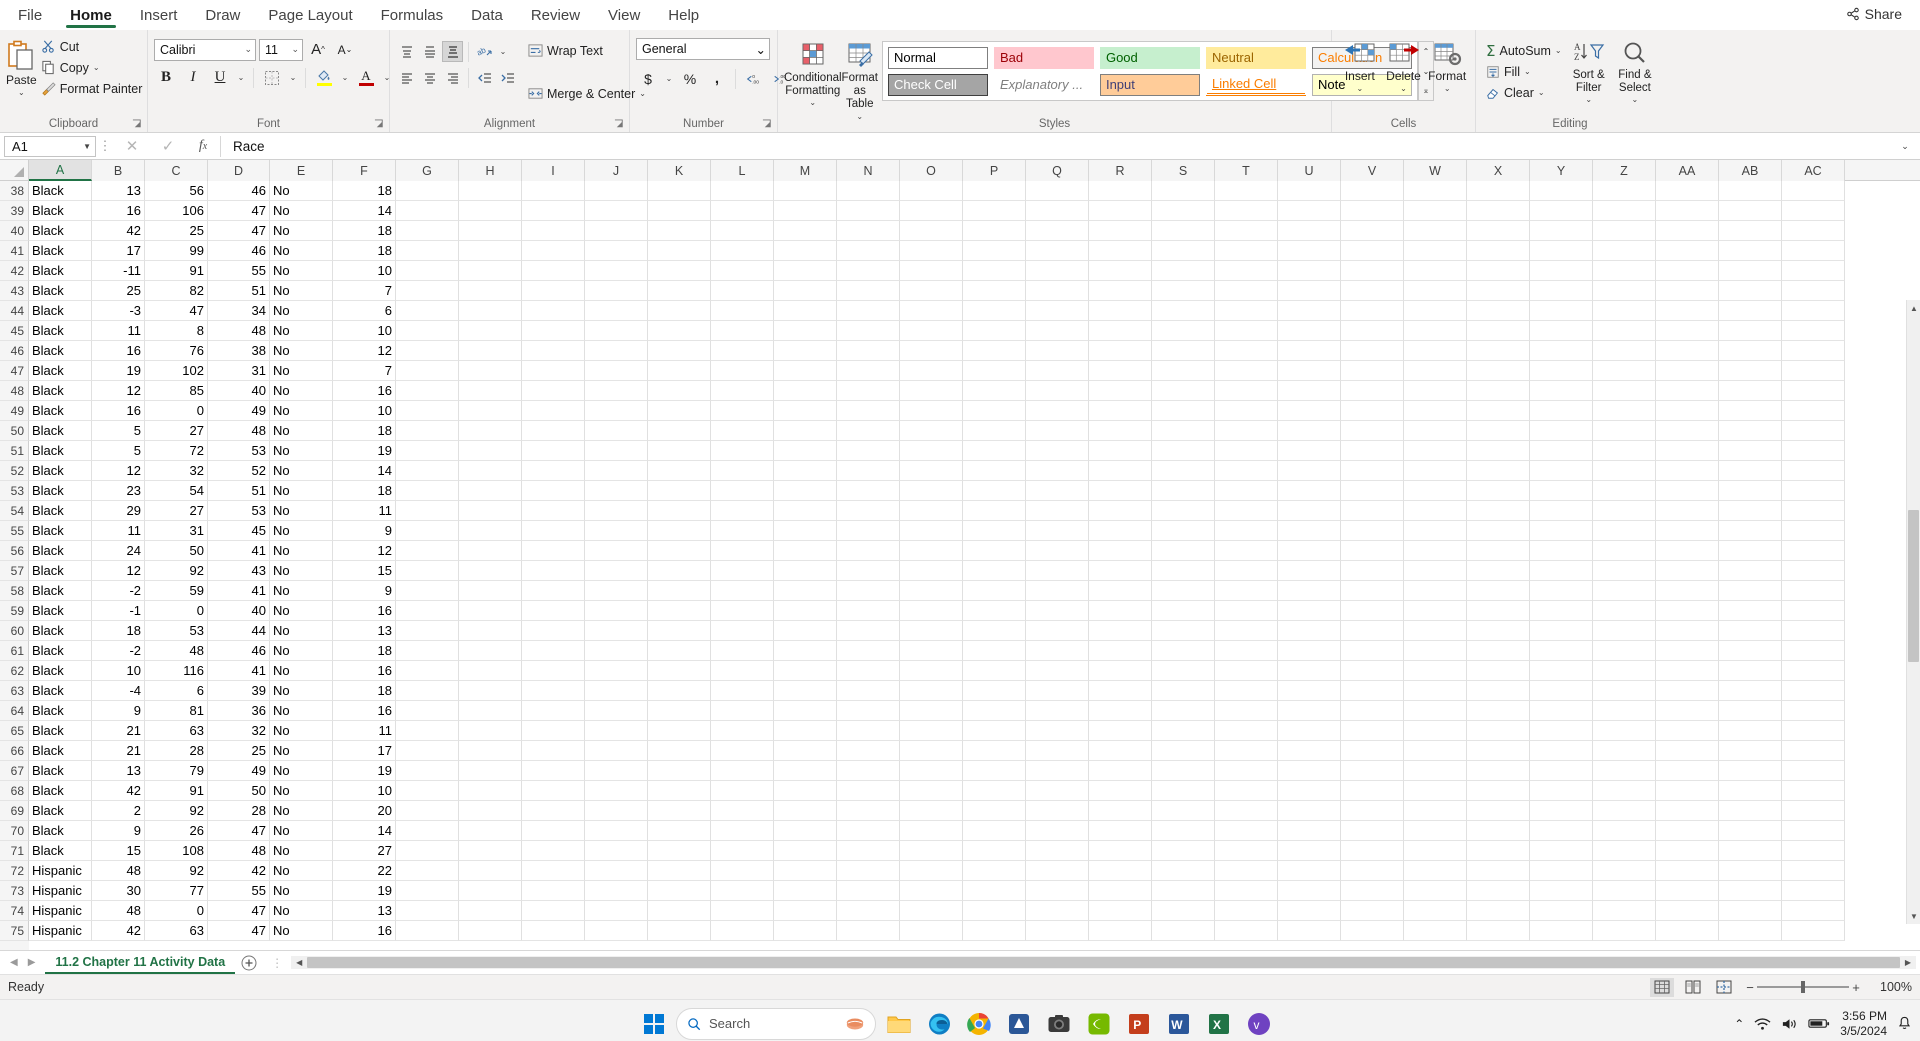 Image resolution: width=1920 pixels, height=1041 pixels. Describe the element at coordinates (742, 931) in the screenshot. I see `cell-L75` at that location.